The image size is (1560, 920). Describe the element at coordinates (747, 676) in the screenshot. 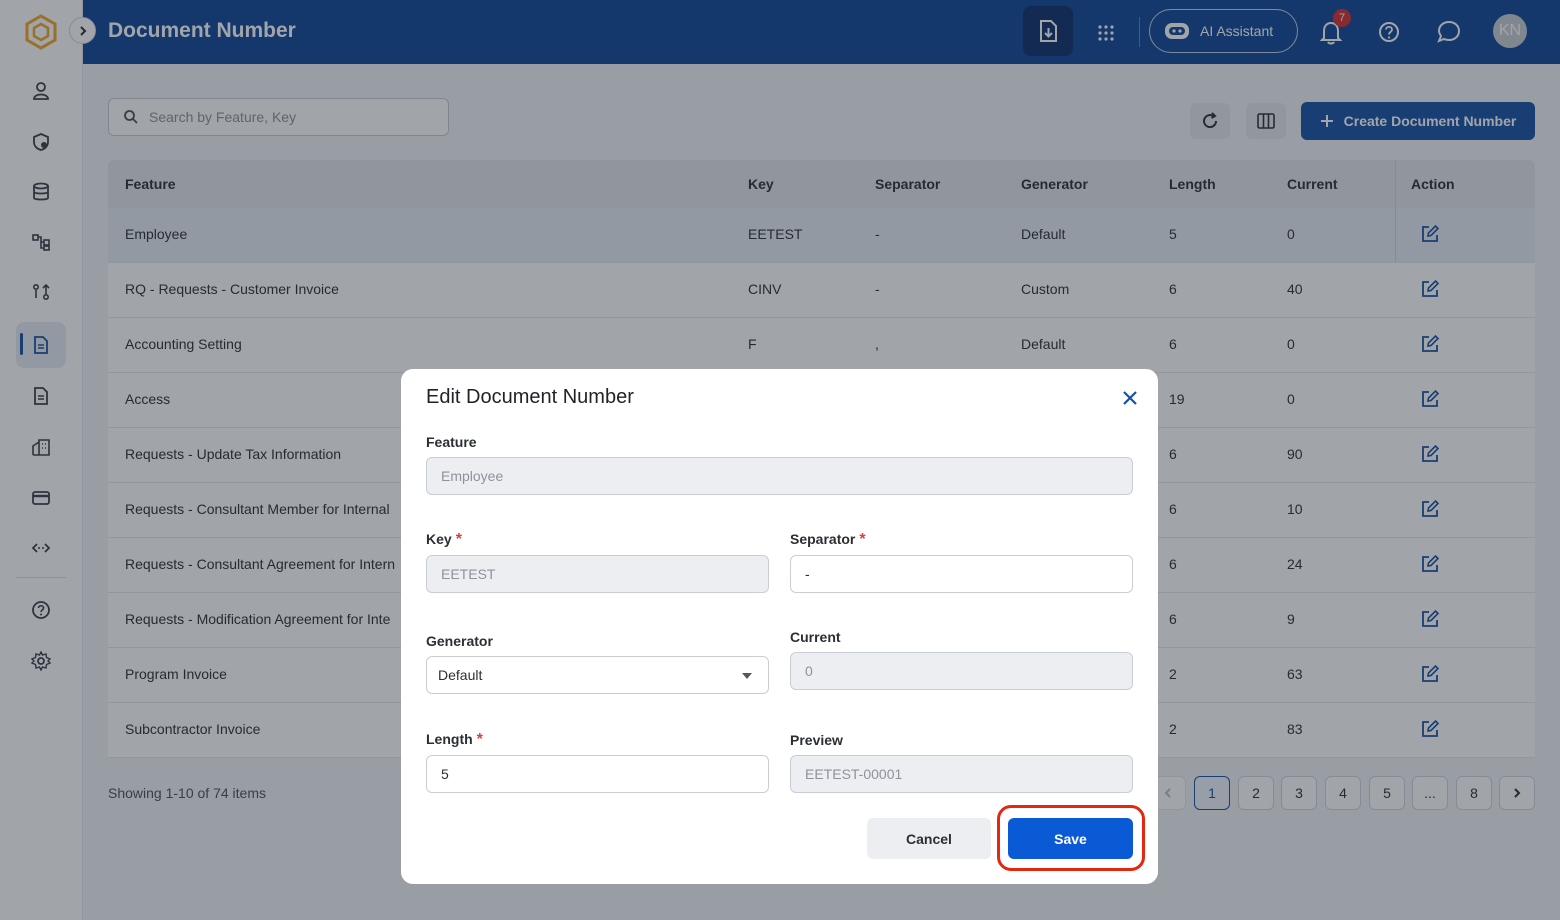

I see `dropdown-caret-icon` at that location.